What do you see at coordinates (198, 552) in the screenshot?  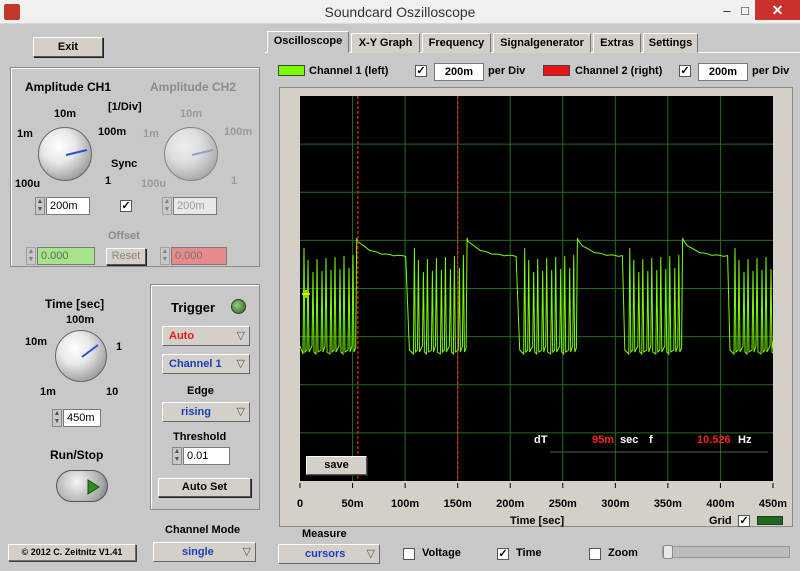 I see `channel-mode-value: single` at bounding box center [198, 552].